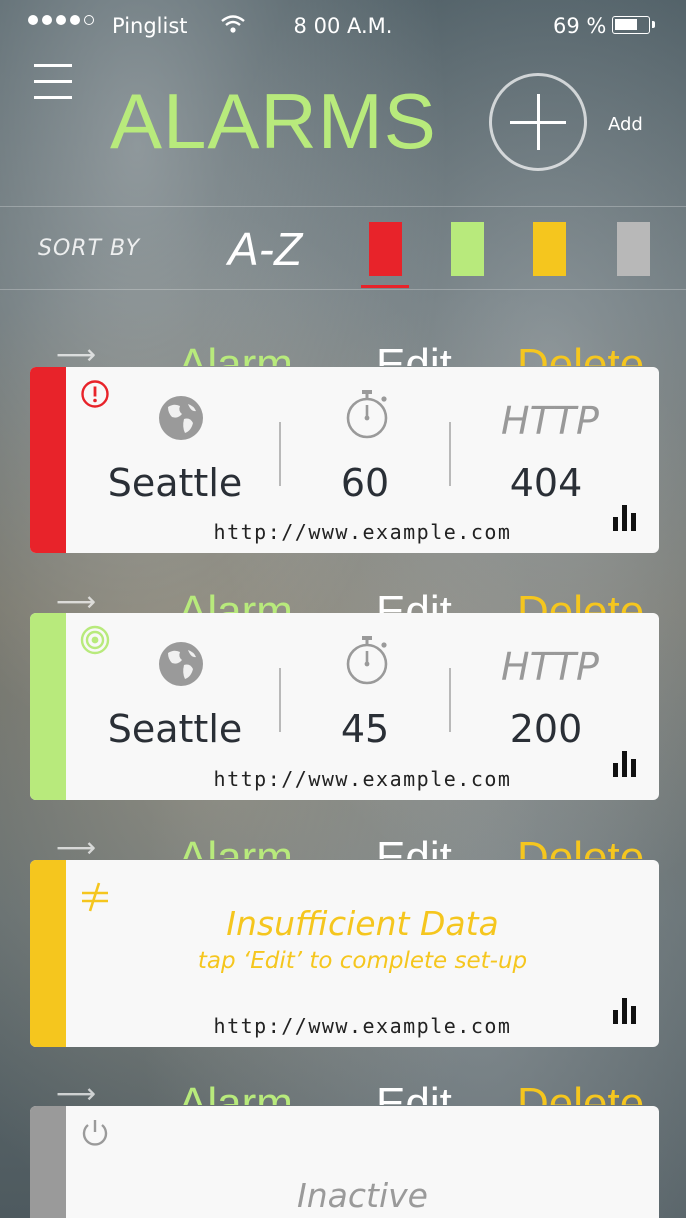  Describe the element at coordinates (625, 124) in the screenshot. I see `add-label: Add` at that location.